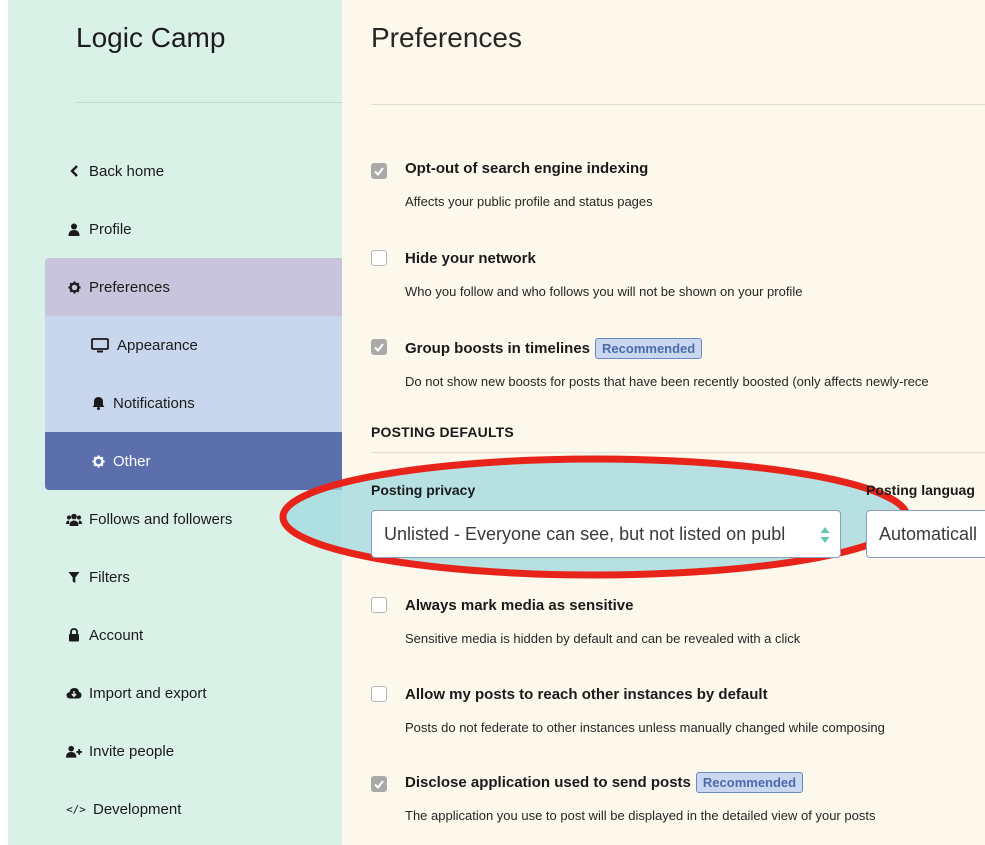 This screenshot has width=985, height=845. I want to click on option-title: Opt-out of search engine indexing, so click(526, 168).